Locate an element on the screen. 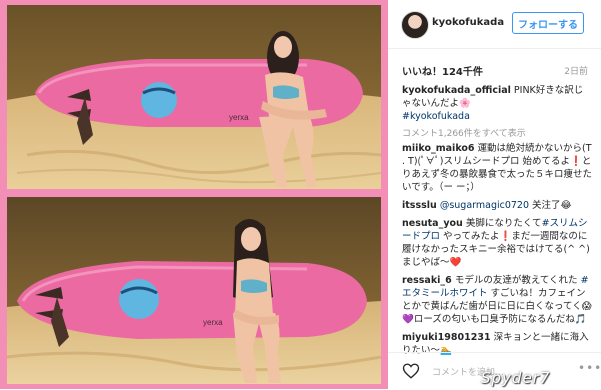  surfboard is located at coordinates (192, 300).